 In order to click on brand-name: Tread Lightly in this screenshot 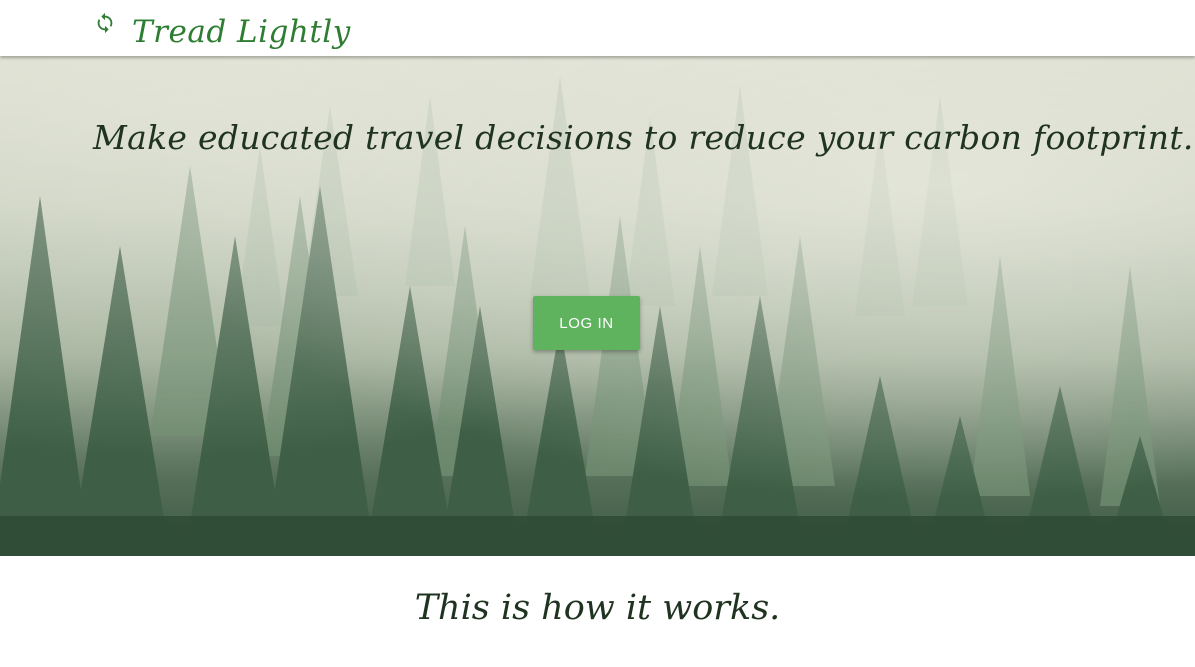, I will do `click(241, 32)`.